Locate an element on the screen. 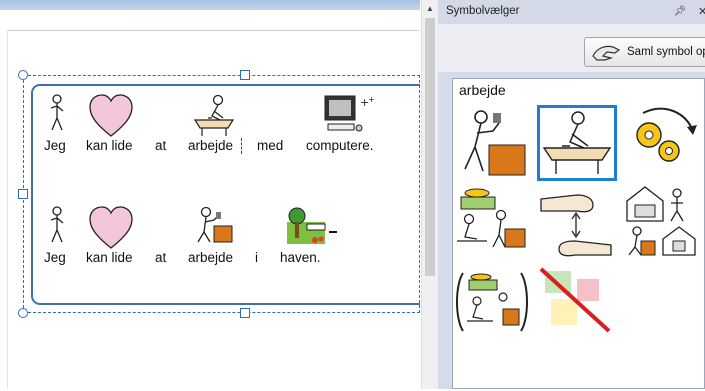  word-label: i is located at coordinates (256, 257).